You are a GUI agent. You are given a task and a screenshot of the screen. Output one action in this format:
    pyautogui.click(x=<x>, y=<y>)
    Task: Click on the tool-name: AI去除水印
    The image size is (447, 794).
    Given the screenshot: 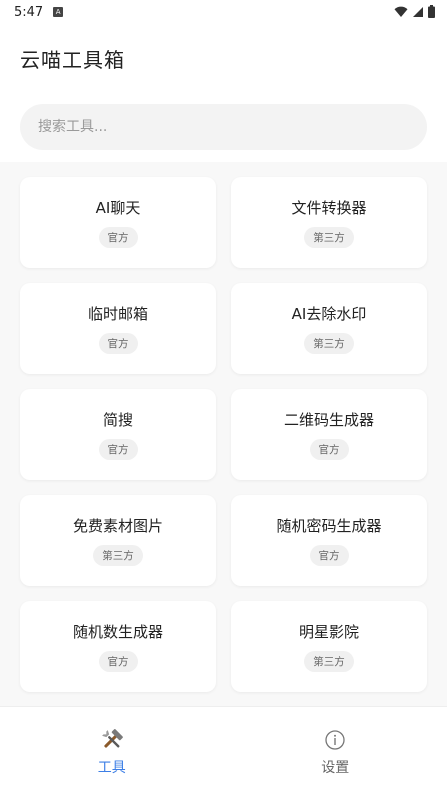 What is the action you would take?
    pyautogui.click(x=329, y=314)
    